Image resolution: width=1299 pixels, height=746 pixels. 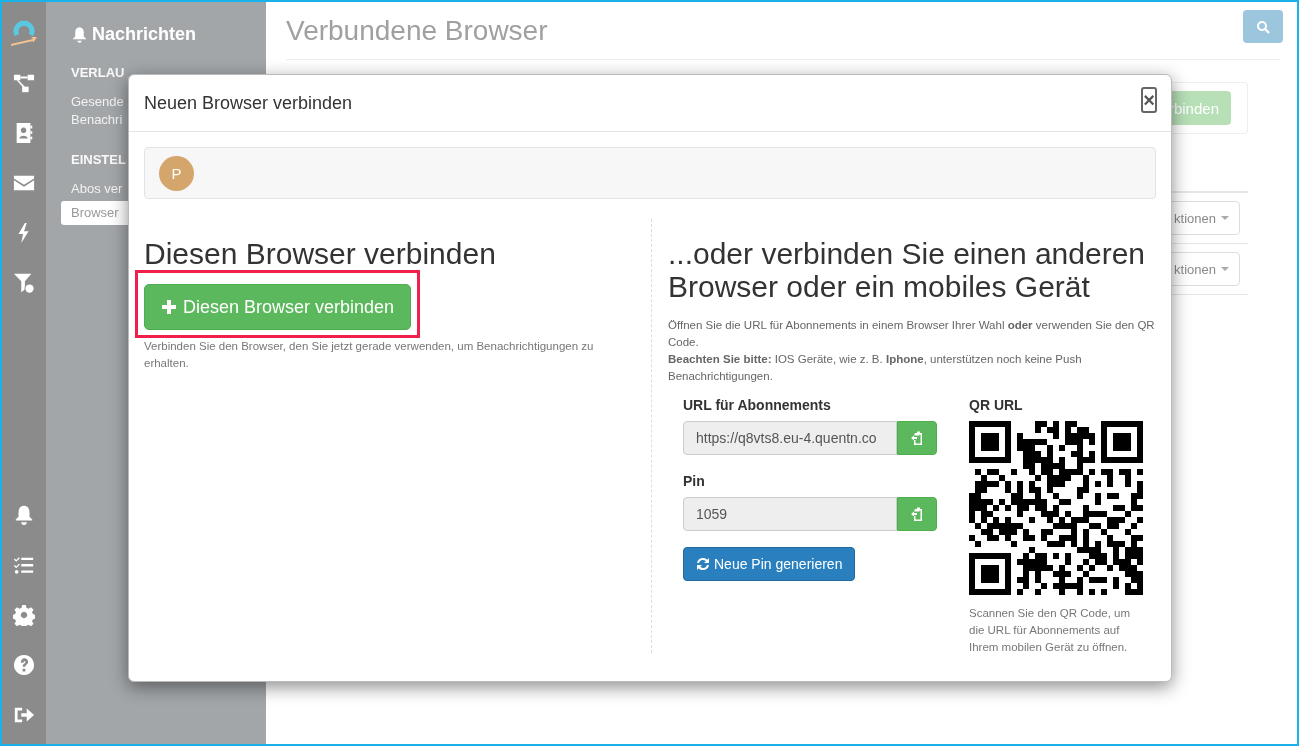 I want to click on sidebar-heading: EINSTEL, so click(x=99, y=159).